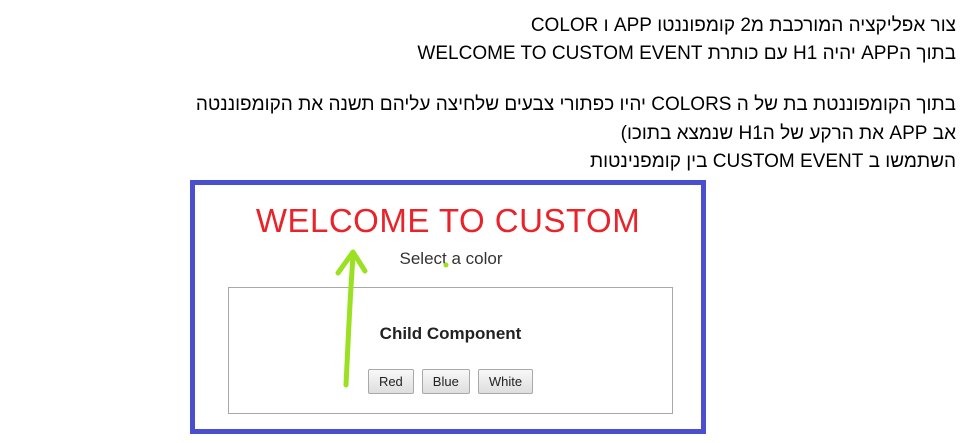 This screenshot has width=974, height=443. Describe the element at coordinates (772, 161) in the screenshot. I see `instruction-line-5: השתמשו ב CUSTOM EVENT בין קומפנינטות` at that location.